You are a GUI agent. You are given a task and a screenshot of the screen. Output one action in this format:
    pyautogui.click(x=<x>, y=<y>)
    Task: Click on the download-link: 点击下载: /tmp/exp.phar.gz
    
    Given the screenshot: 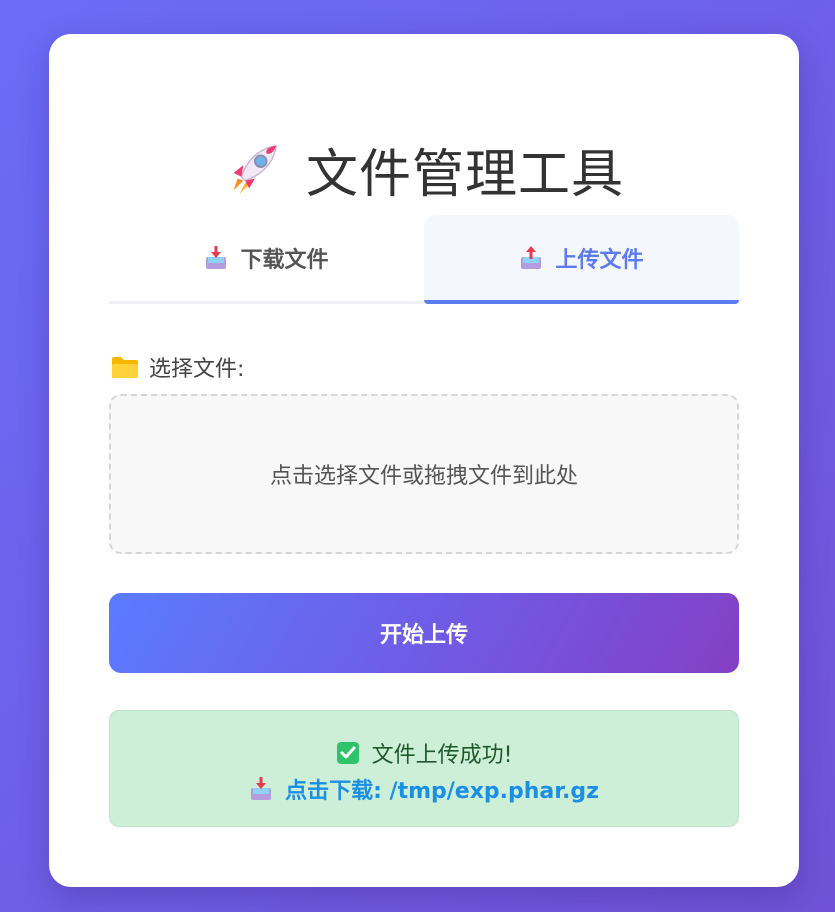 What is the action you would take?
    pyautogui.click(x=424, y=789)
    